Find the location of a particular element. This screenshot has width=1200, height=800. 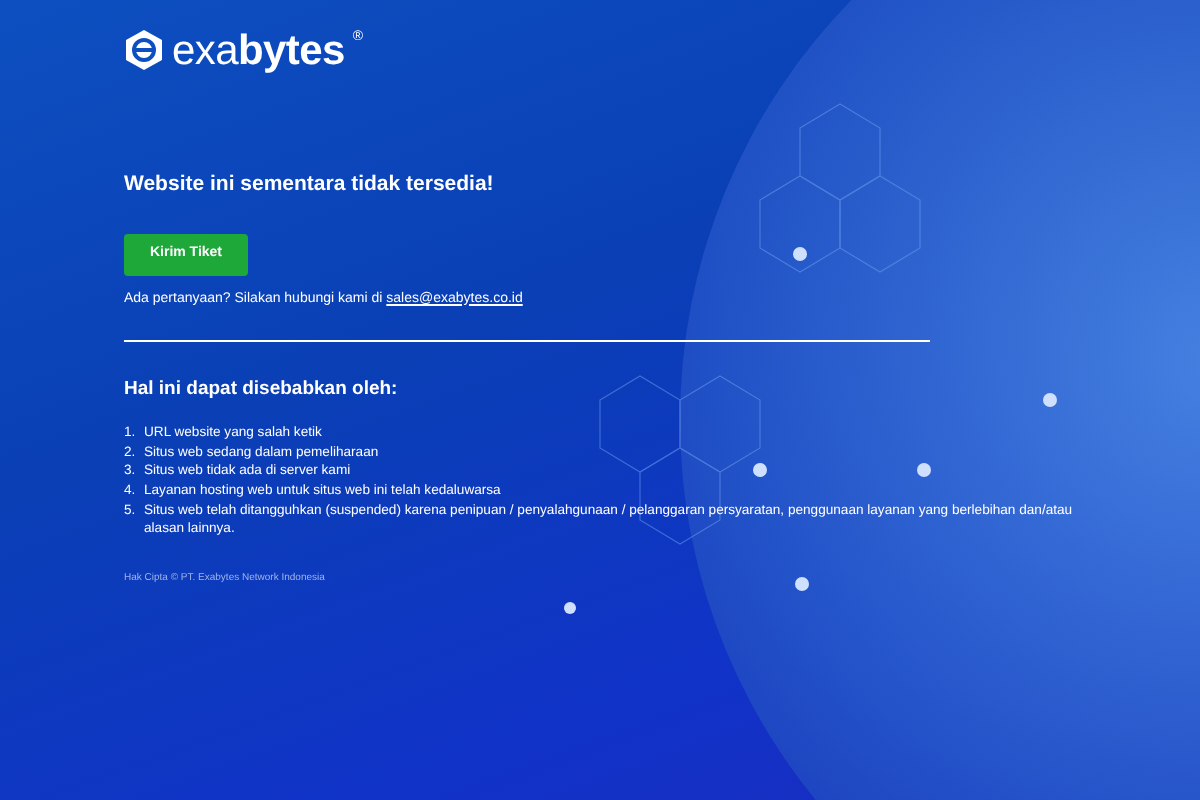

section-heading: Hal ini dapat disebabkan oleh: is located at coordinates (262, 390).